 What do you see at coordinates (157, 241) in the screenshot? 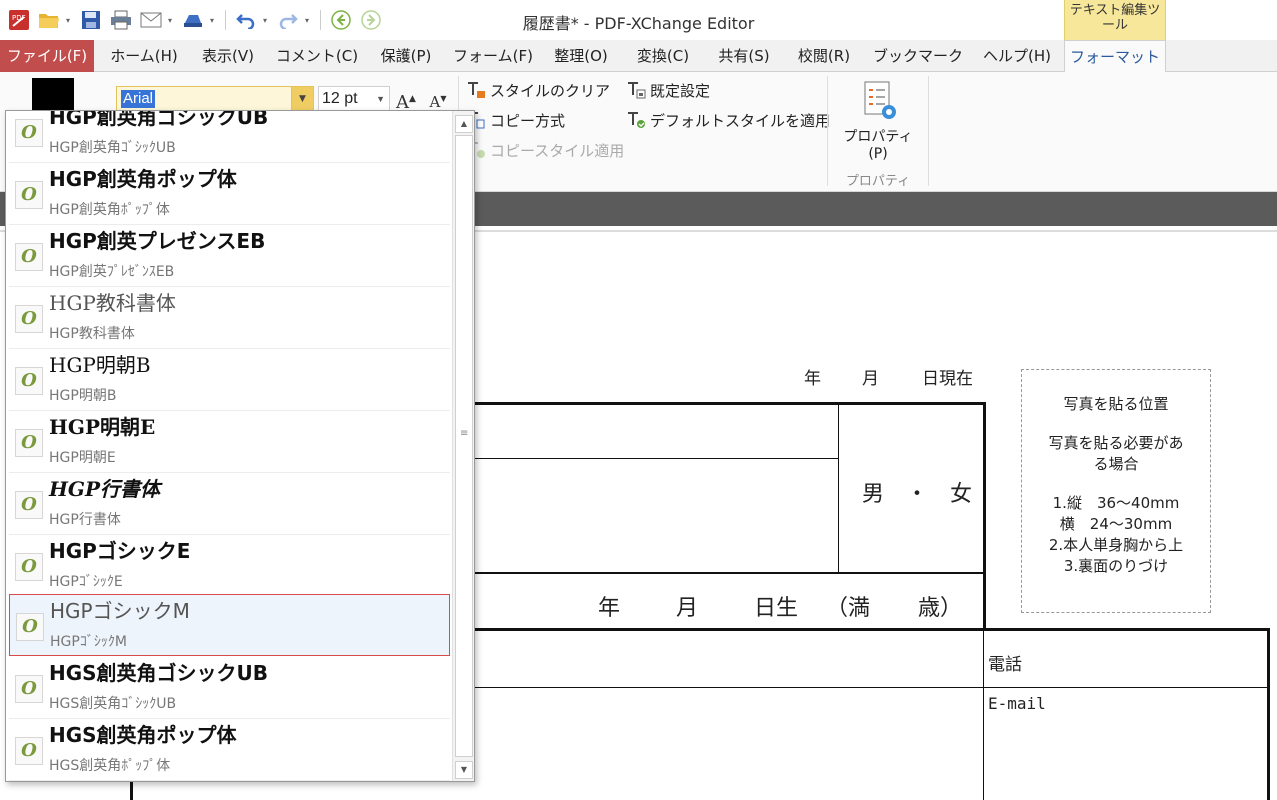
I see `font-item-name: HGP創英プレゼンスEB` at bounding box center [157, 241].